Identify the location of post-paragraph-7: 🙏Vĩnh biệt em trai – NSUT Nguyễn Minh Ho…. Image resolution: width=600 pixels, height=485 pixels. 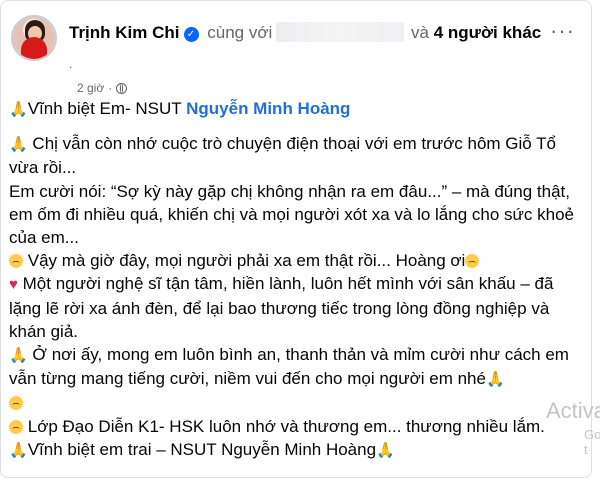
(202, 449).